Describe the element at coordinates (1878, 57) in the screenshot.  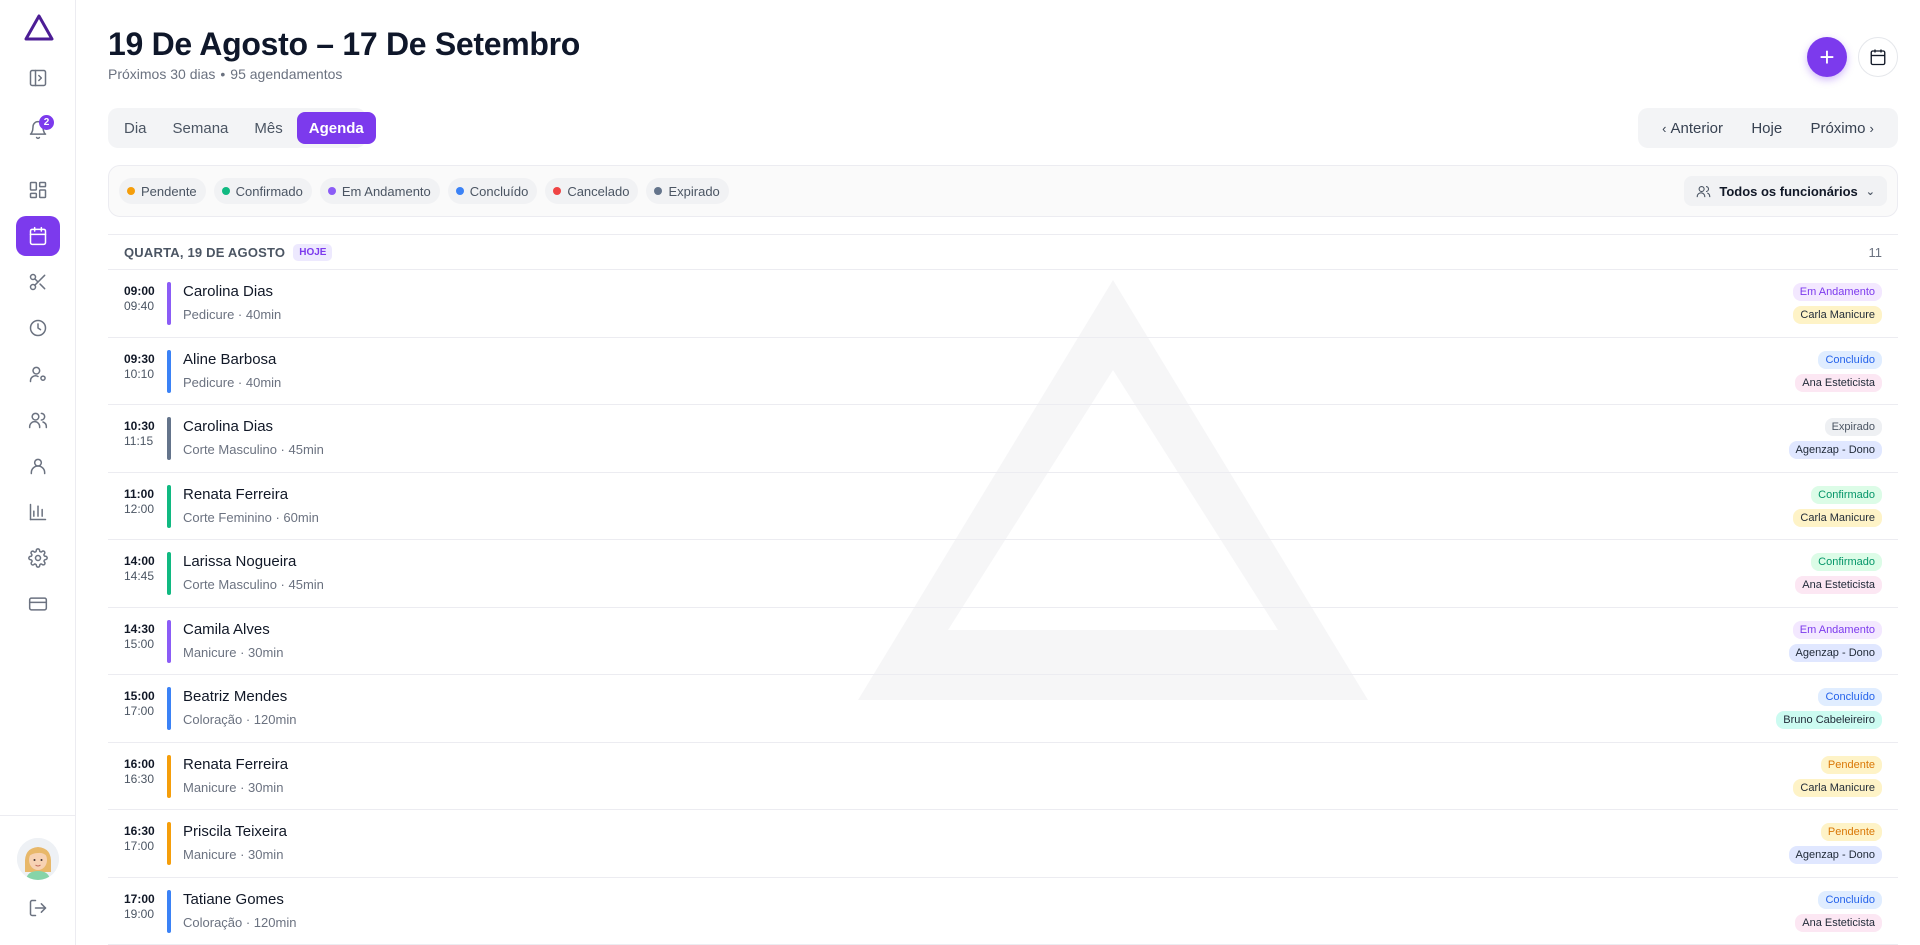
I see `calendar-picker-button` at that location.